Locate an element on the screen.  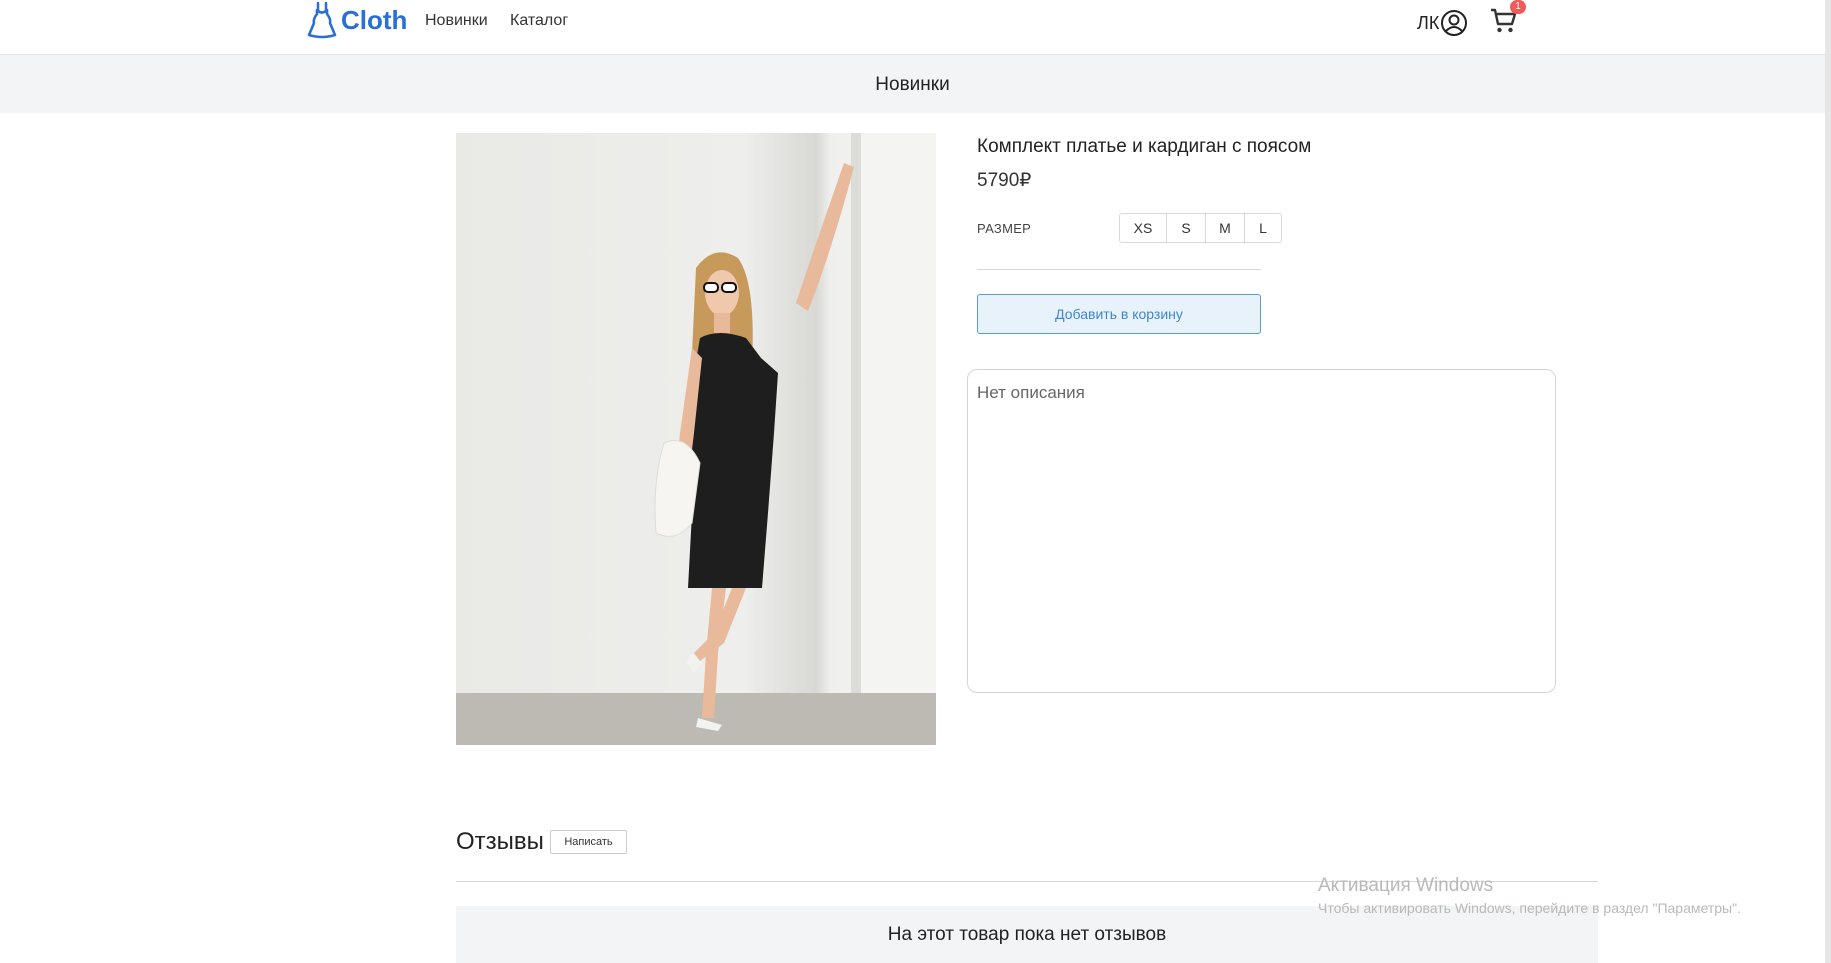
section-title: Новинки is located at coordinates (912, 84).